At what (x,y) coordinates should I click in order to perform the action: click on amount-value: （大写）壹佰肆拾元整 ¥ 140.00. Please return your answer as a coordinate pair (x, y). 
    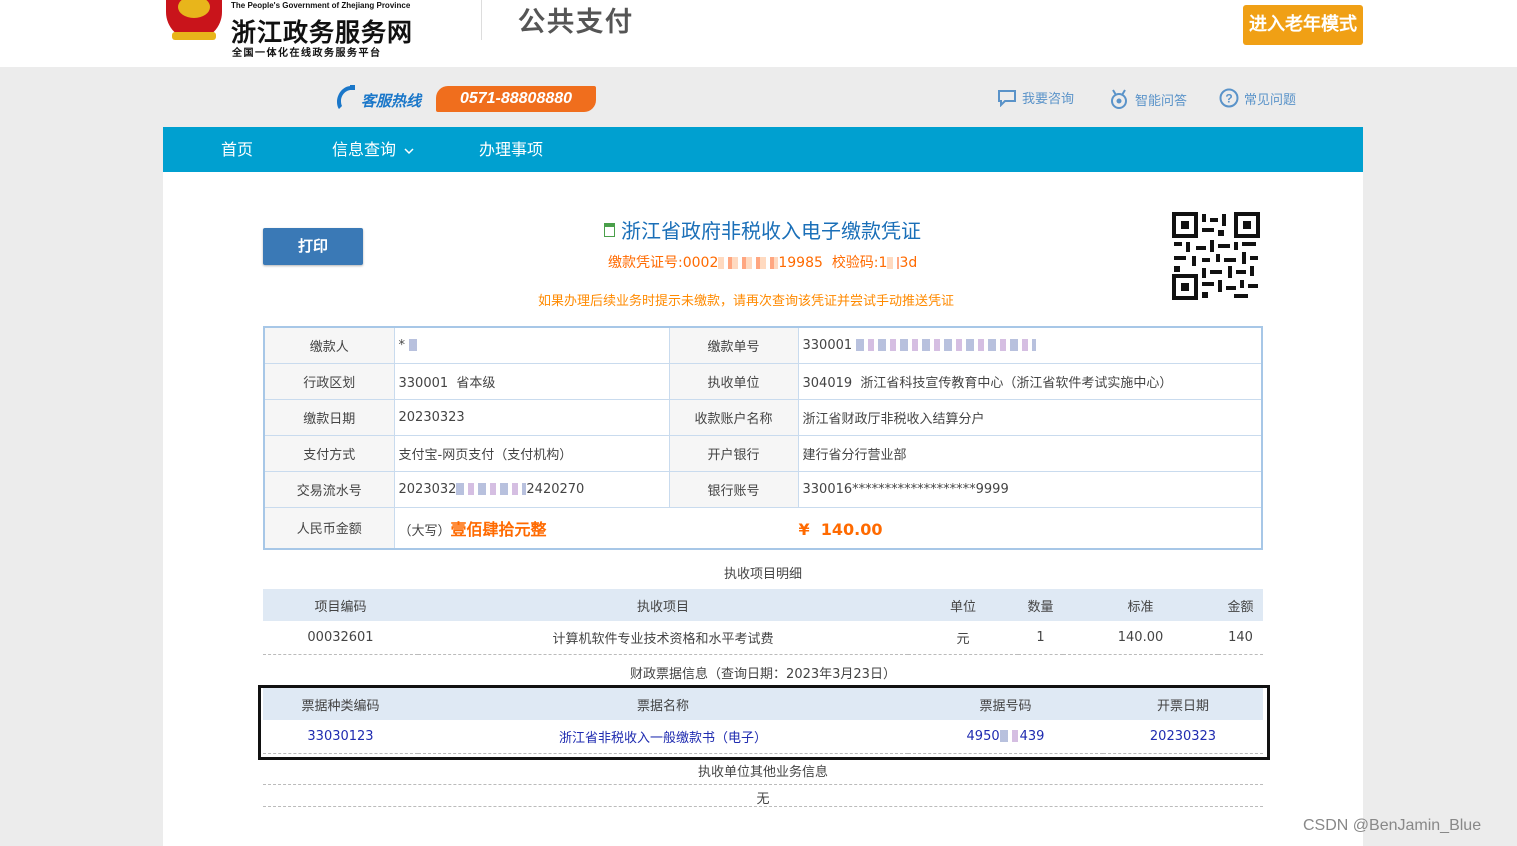
    Looking at the image, I should click on (828, 528).